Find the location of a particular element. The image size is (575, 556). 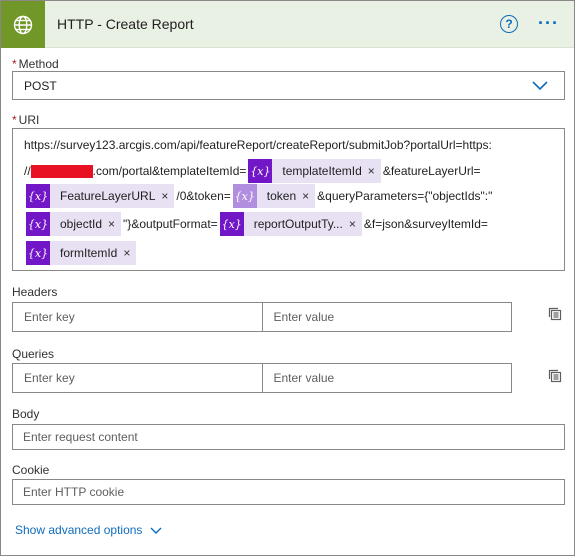

uri-text: "}&outputFormat= is located at coordinates (170, 224).